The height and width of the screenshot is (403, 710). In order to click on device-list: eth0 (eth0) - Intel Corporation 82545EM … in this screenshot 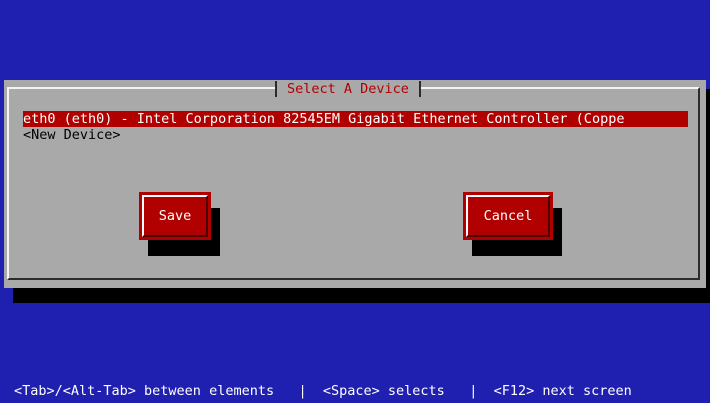, I will do `click(355, 127)`.